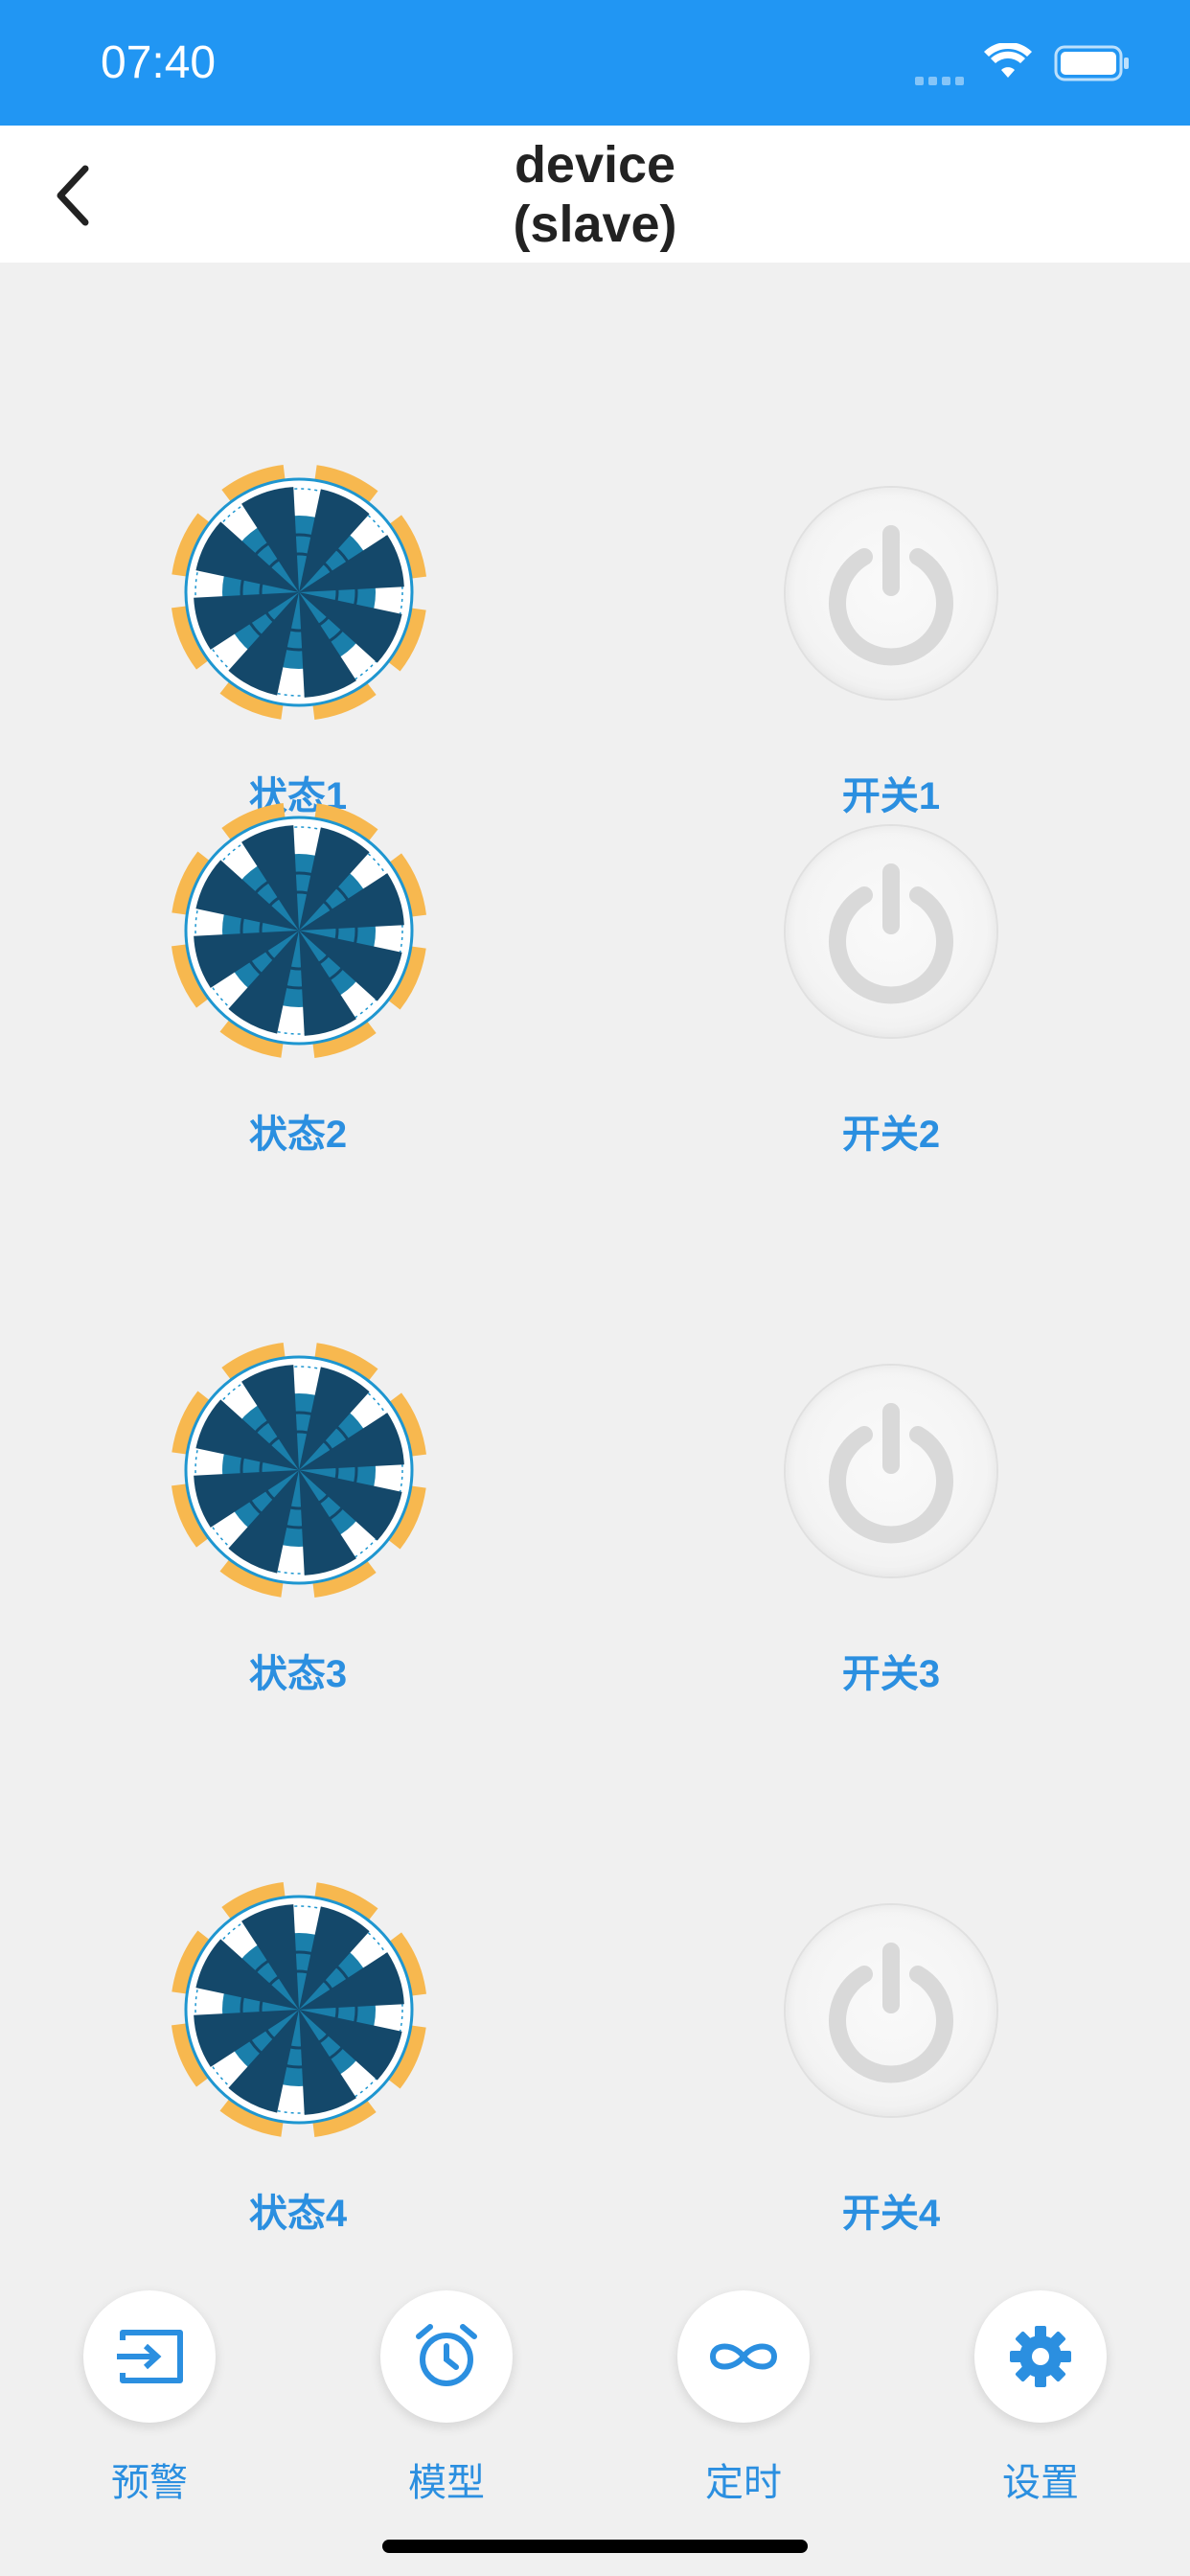  I want to click on tab-model: 模型, so click(441, 2405).